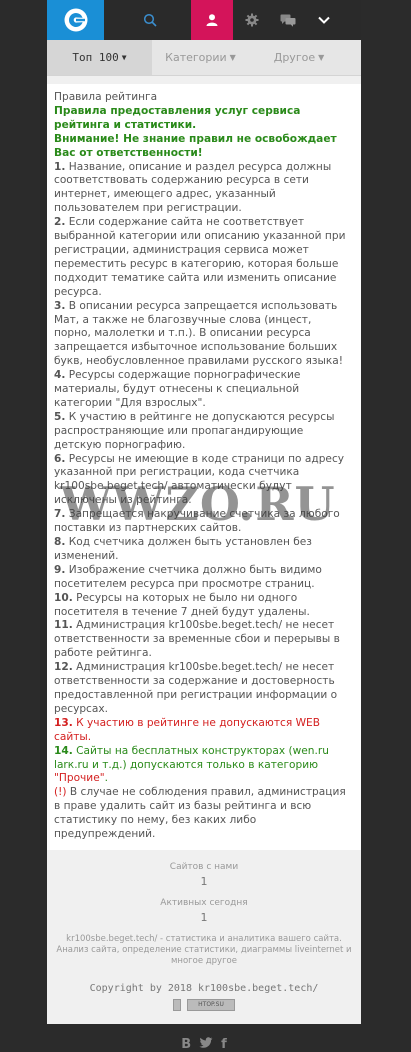  I want to click on page-title: Правила рейтинга, so click(106, 97).